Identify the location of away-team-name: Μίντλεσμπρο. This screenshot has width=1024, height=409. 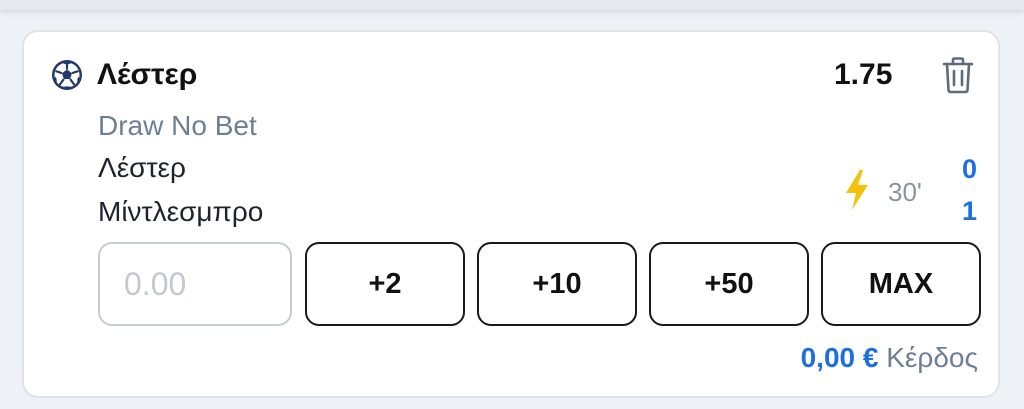
(181, 211).